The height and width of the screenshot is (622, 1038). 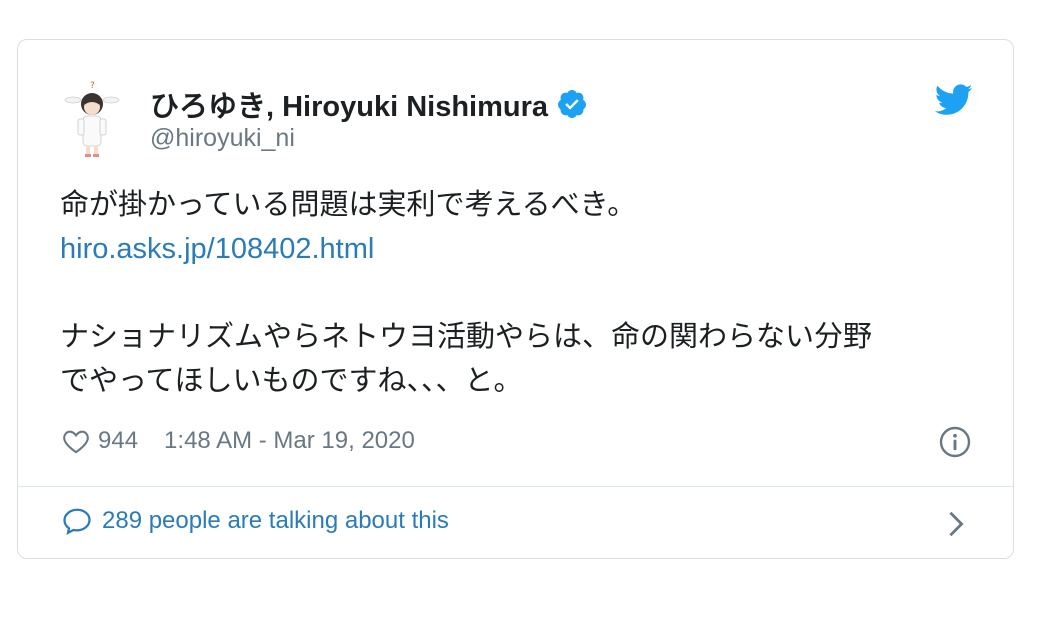 What do you see at coordinates (217, 249) in the screenshot?
I see `tweet-link: hiro.asks.jp/108402.html` at bounding box center [217, 249].